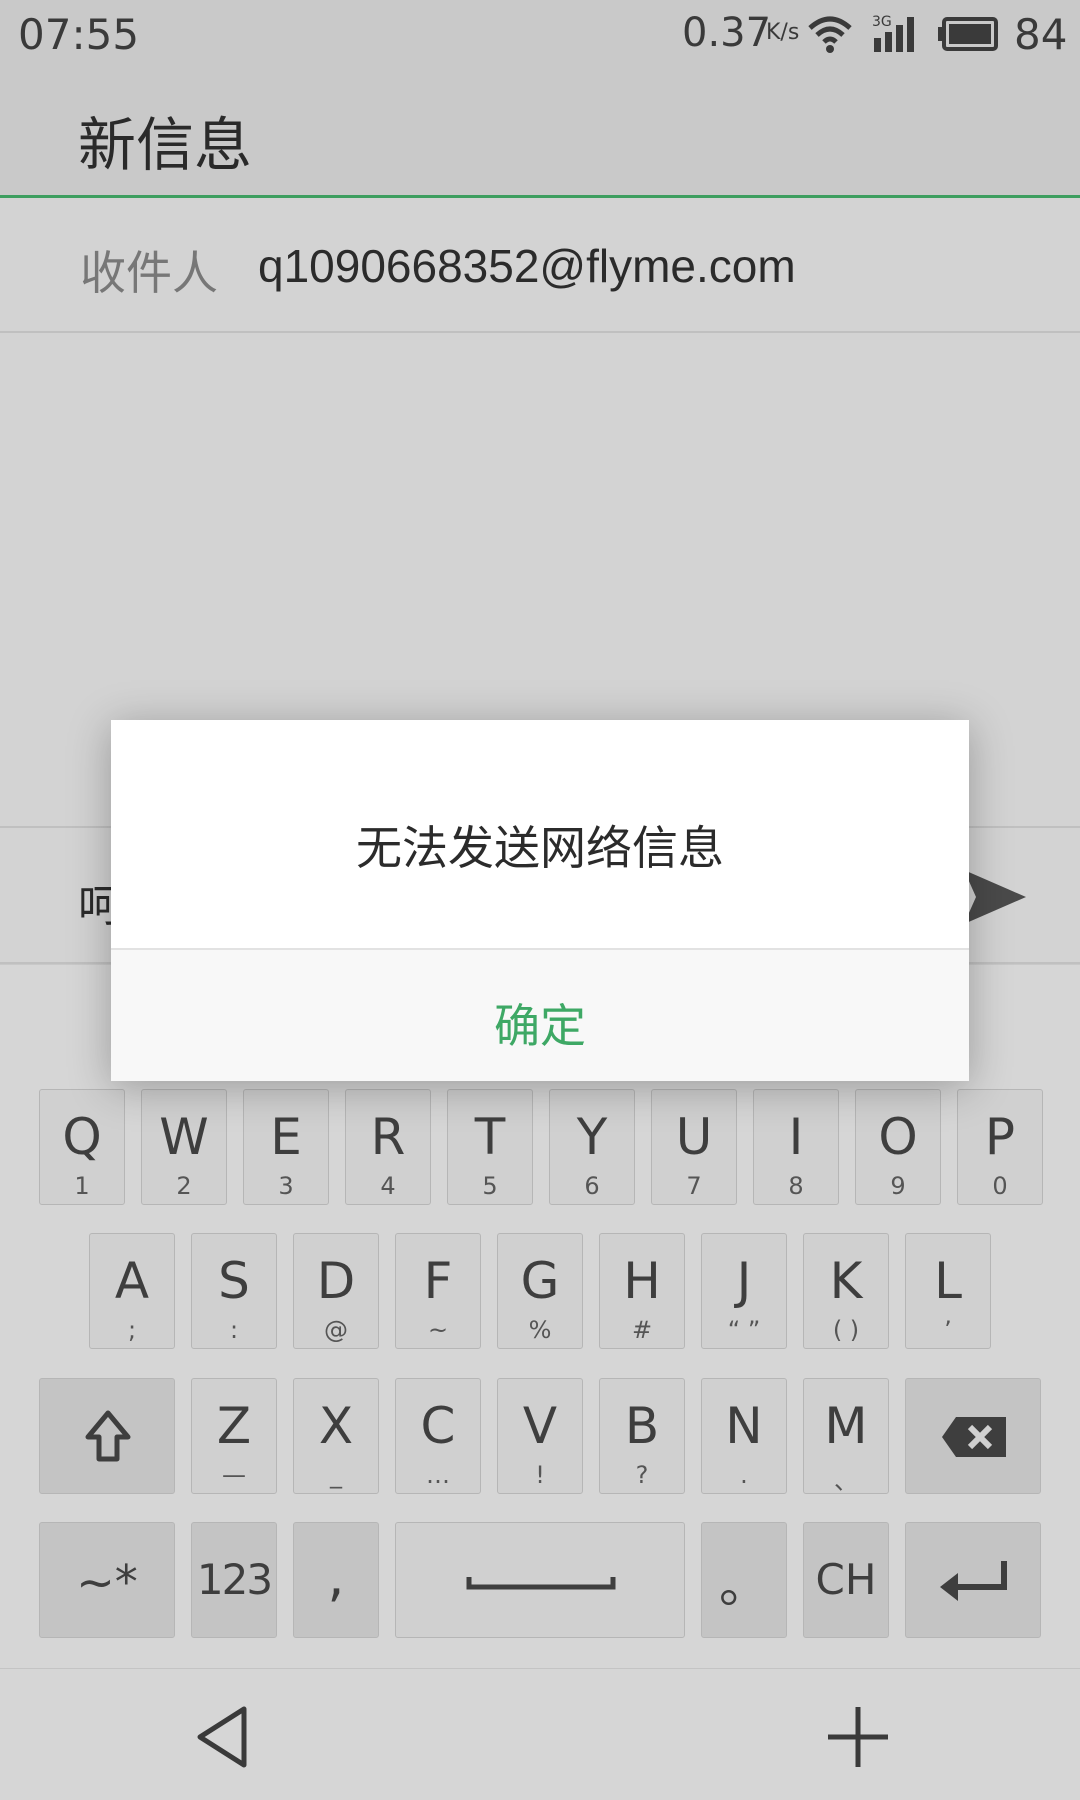 The image size is (1080, 1800). What do you see at coordinates (336, 1576) in the screenshot?
I see `comma-key-label: ,` at bounding box center [336, 1576].